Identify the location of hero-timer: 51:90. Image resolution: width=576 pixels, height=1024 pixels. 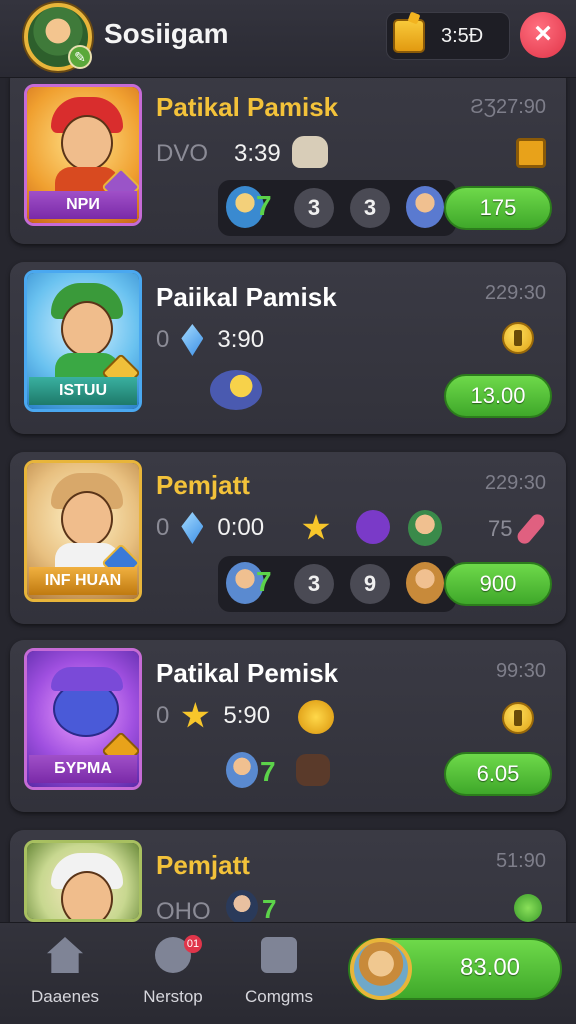
(520, 861).